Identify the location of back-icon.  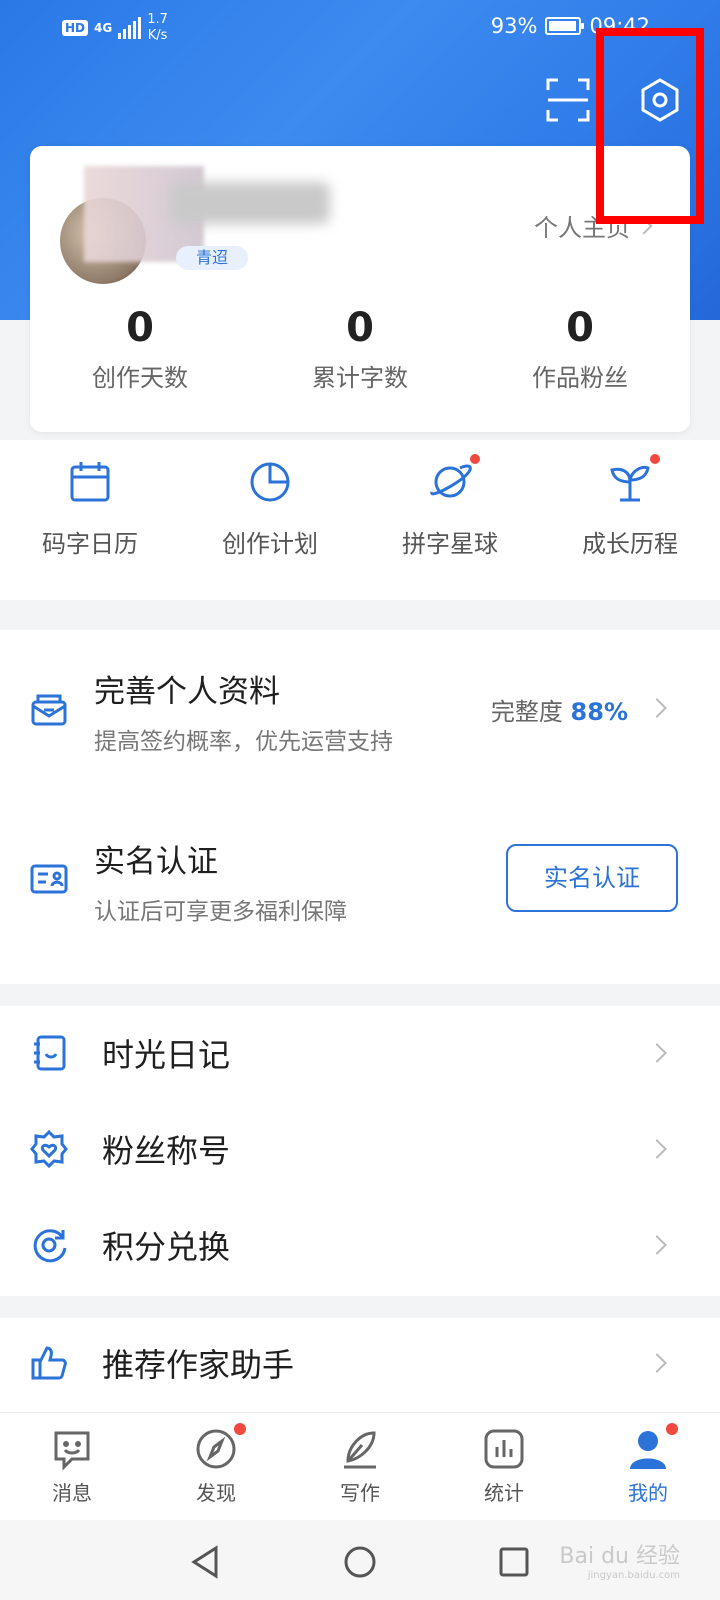
(206, 1562).